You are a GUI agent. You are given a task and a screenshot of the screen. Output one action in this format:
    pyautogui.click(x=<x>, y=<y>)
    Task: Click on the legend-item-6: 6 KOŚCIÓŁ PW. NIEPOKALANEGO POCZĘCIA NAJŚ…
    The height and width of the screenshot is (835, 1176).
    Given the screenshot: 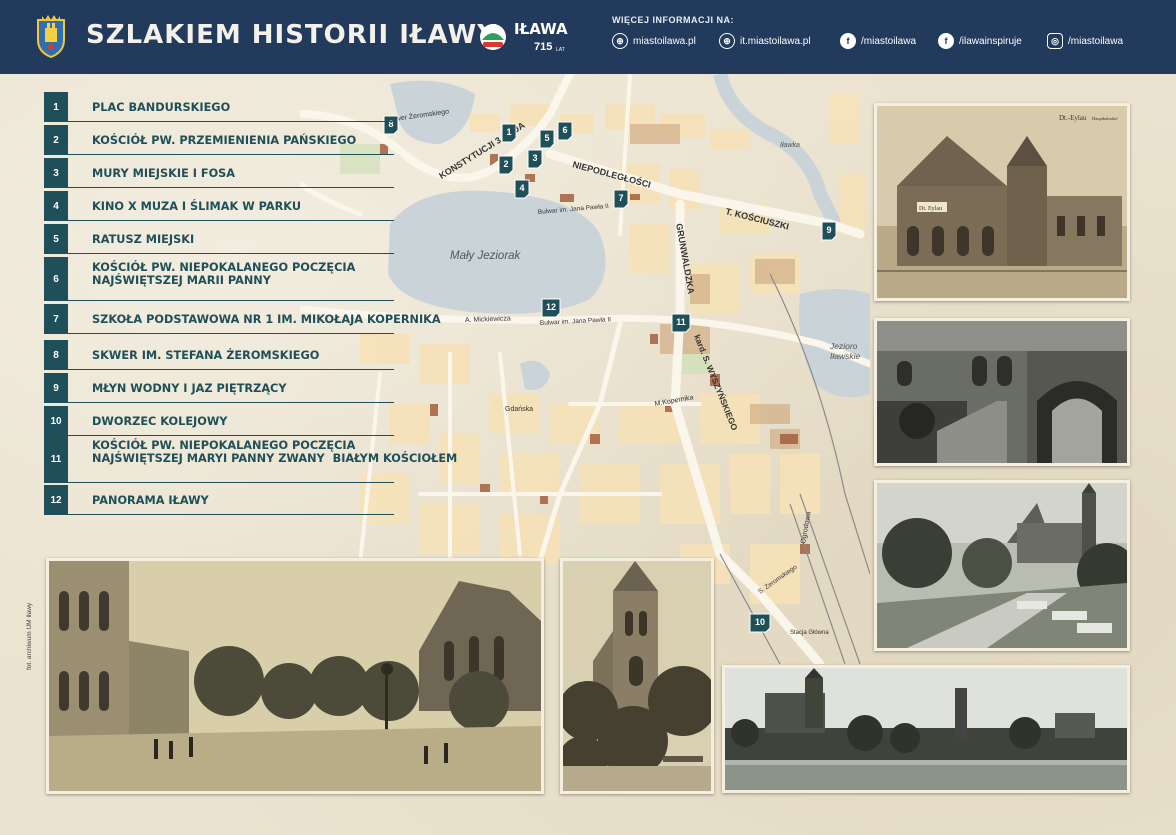 What is the action you would take?
    pyautogui.click(x=254, y=279)
    